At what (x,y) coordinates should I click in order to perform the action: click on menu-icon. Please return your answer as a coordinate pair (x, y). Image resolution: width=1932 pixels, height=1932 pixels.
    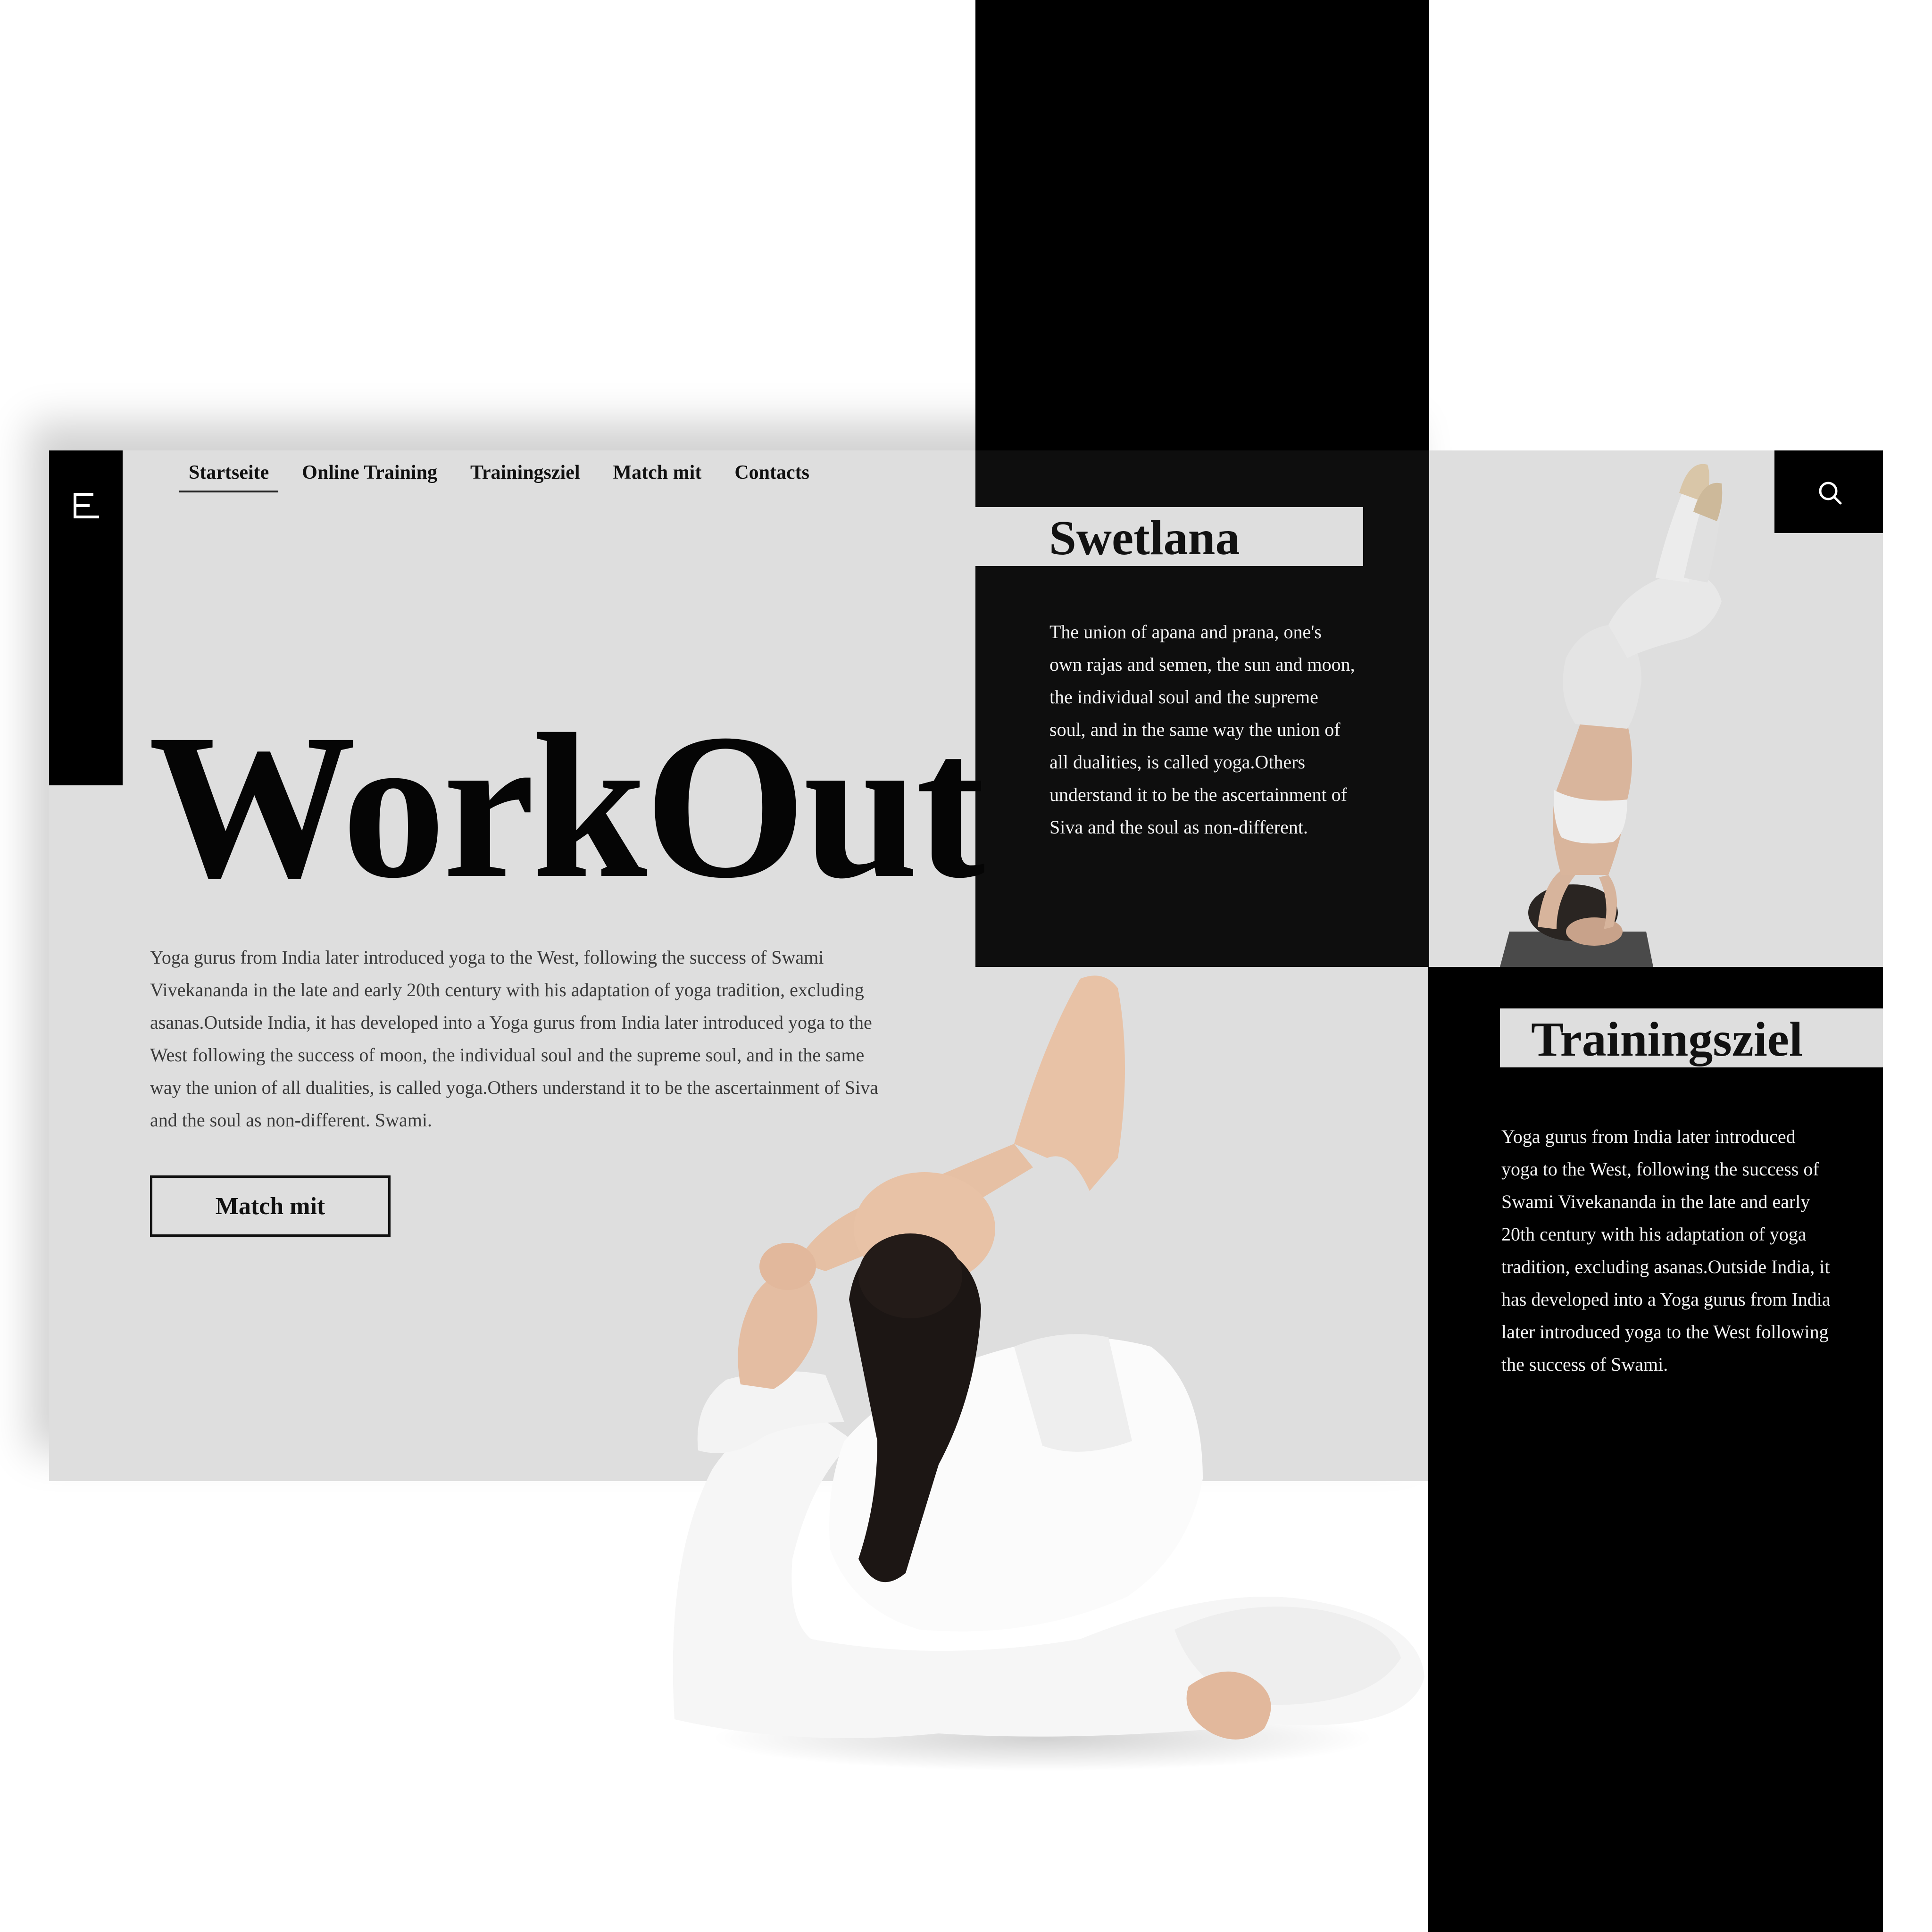
    Looking at the image, I should click on (86, 507).